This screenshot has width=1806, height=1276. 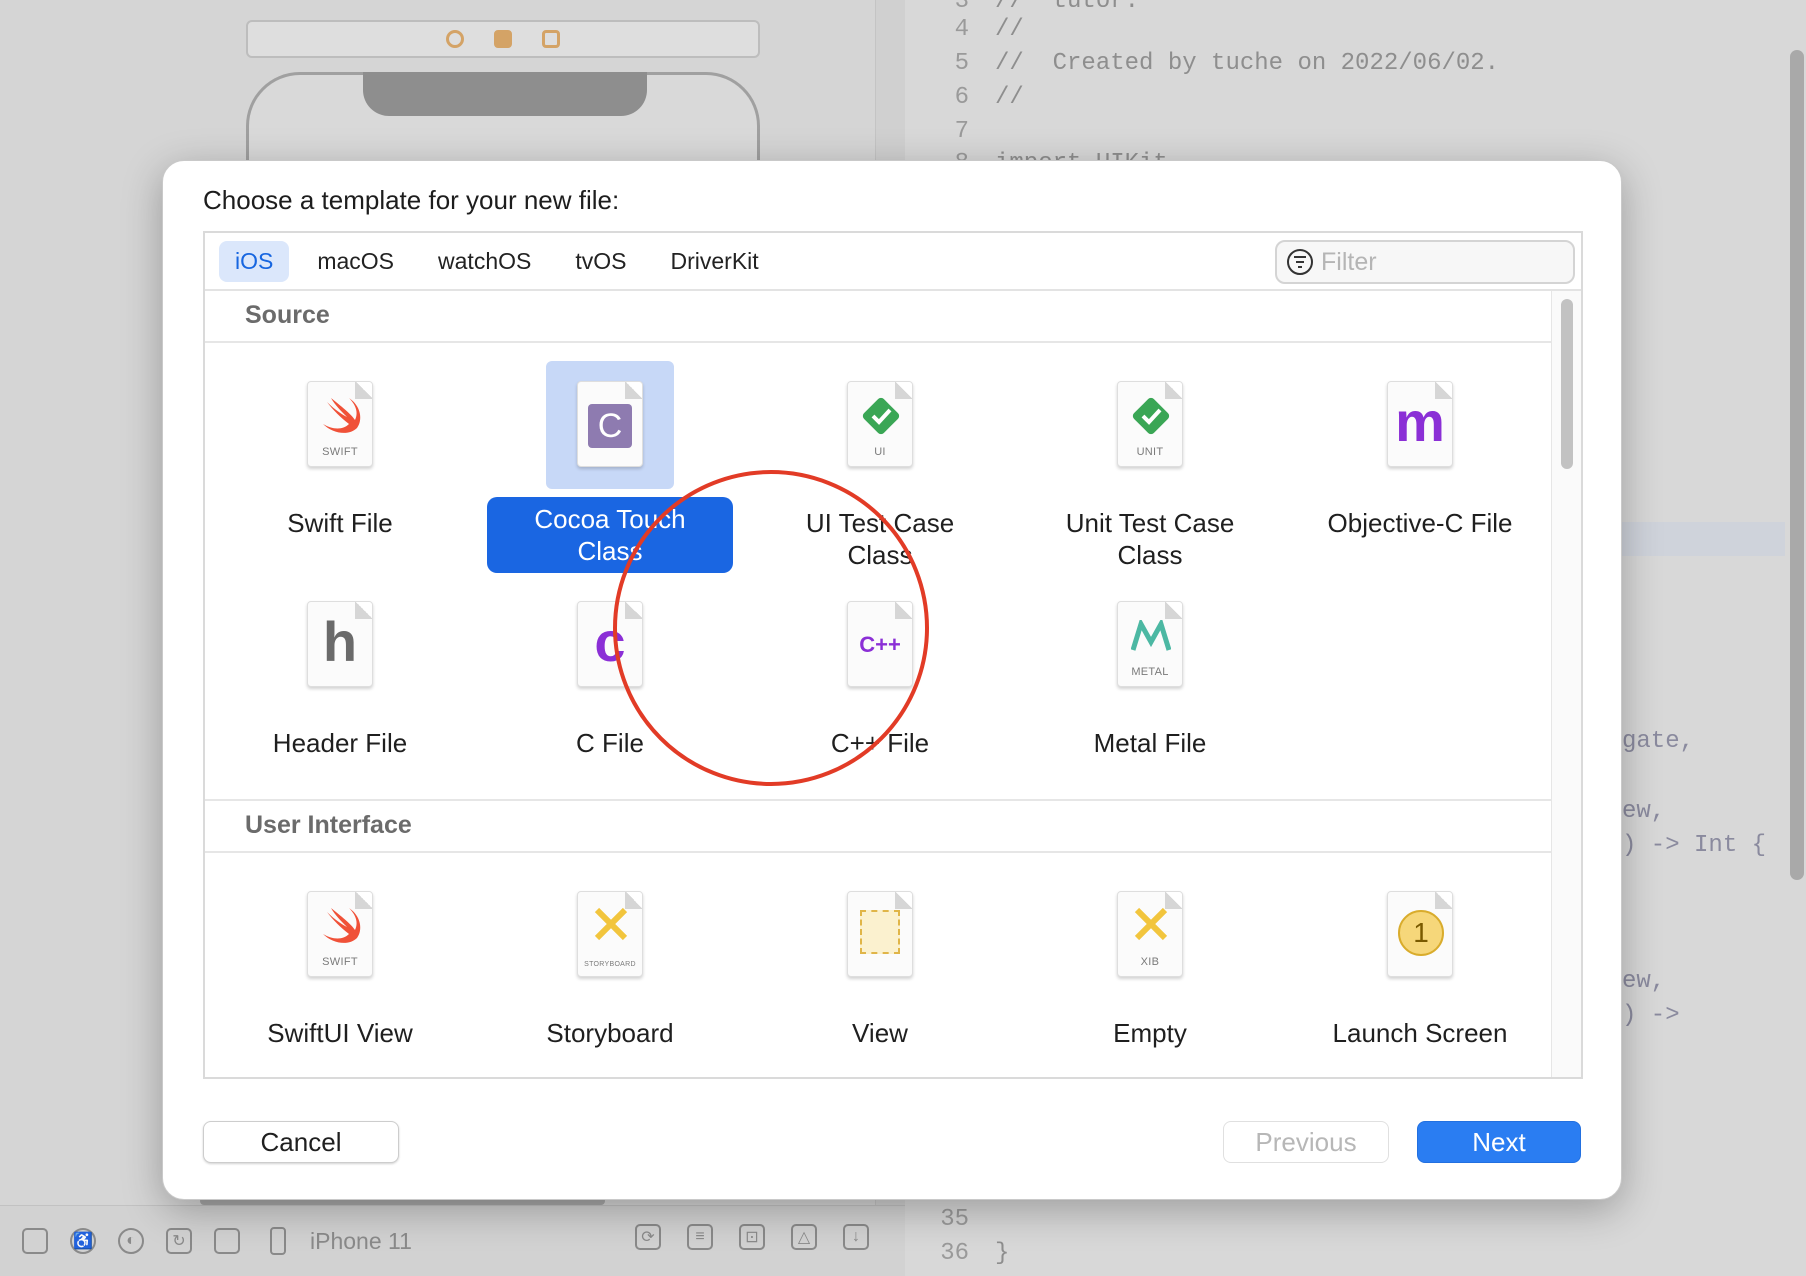 I want to click on first-responder-icon, so click(x=503, y=39).